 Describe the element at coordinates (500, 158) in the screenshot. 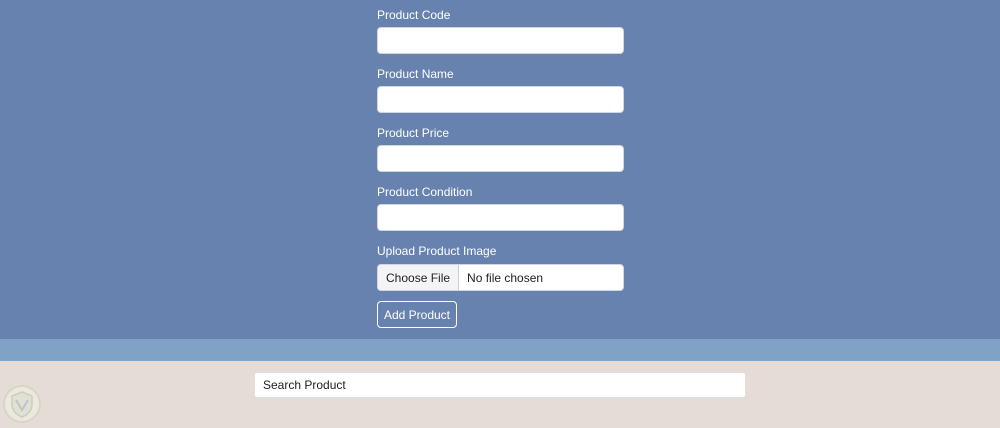

I see `product-price-input` at that location.